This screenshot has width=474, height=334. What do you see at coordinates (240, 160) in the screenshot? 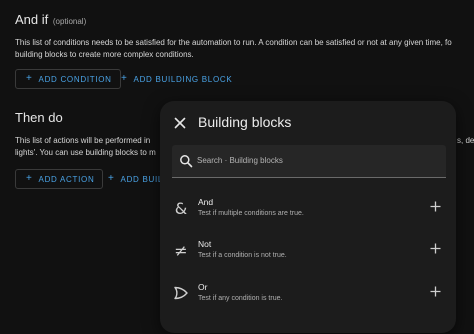
I see `search-placeholder: Search · Building blocks` at bounding box center [240, 160].